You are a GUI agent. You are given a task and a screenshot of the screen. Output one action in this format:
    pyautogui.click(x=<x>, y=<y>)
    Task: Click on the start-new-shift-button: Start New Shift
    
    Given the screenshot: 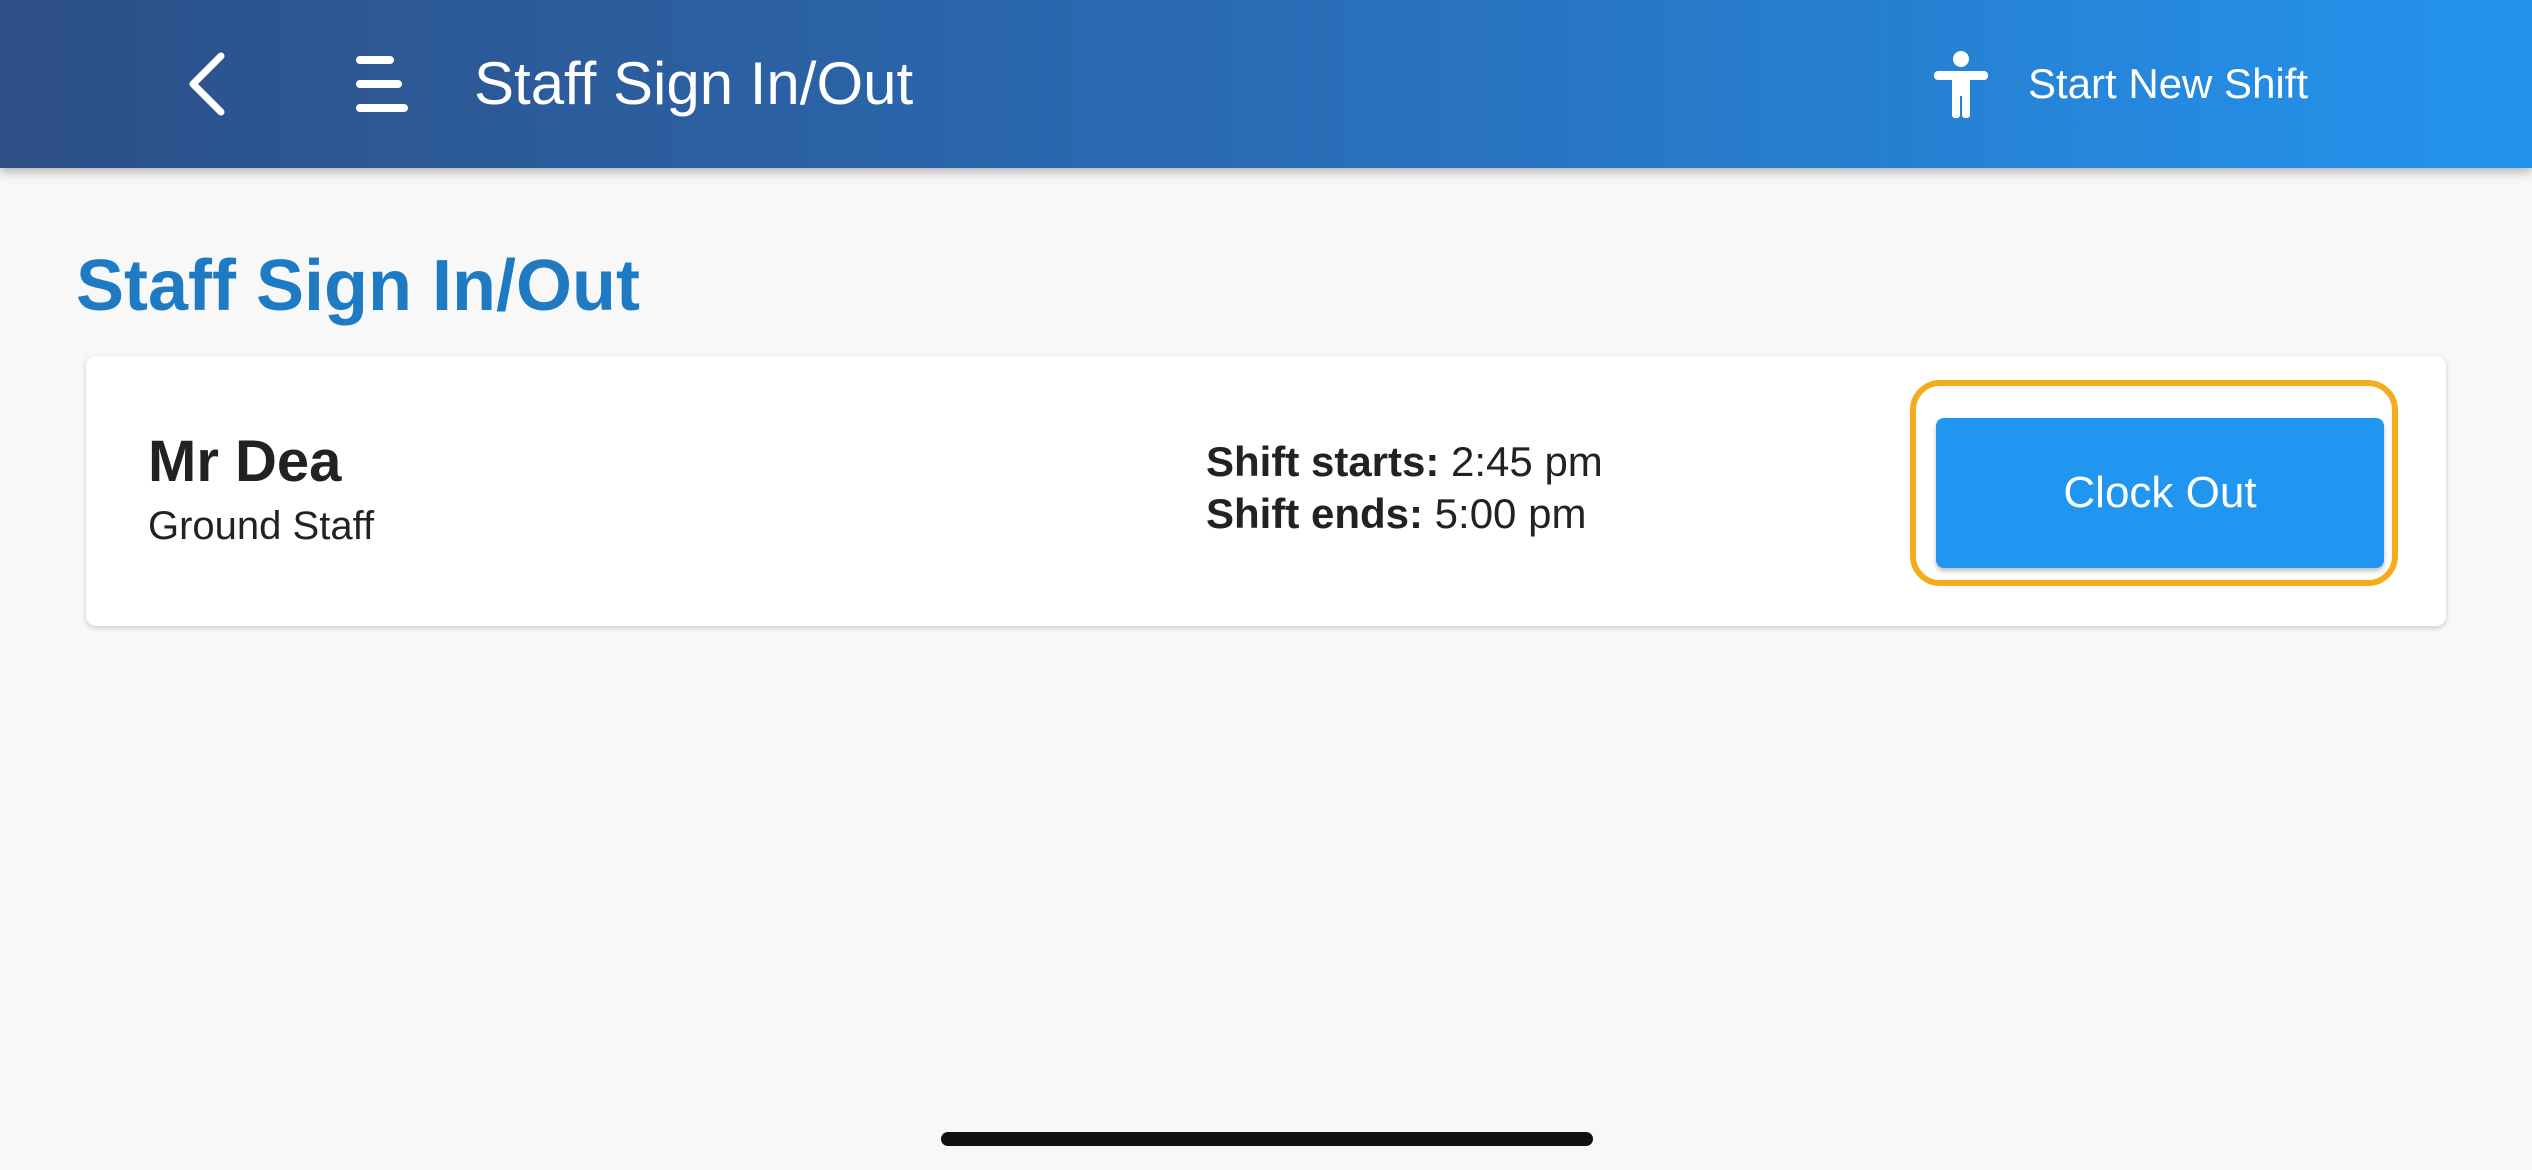 What is the action you would take?
    pyautogui.click(x=2119, y=84)
    